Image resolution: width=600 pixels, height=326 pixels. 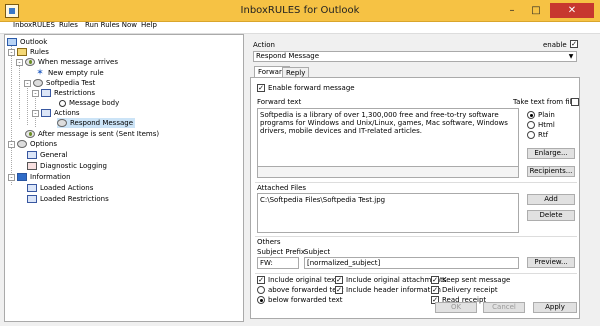 What do you see at coordinates (435, 280) in the screenshot?
I see `keep-sent-checkbox: ✓` at bounding box center [435, 280].